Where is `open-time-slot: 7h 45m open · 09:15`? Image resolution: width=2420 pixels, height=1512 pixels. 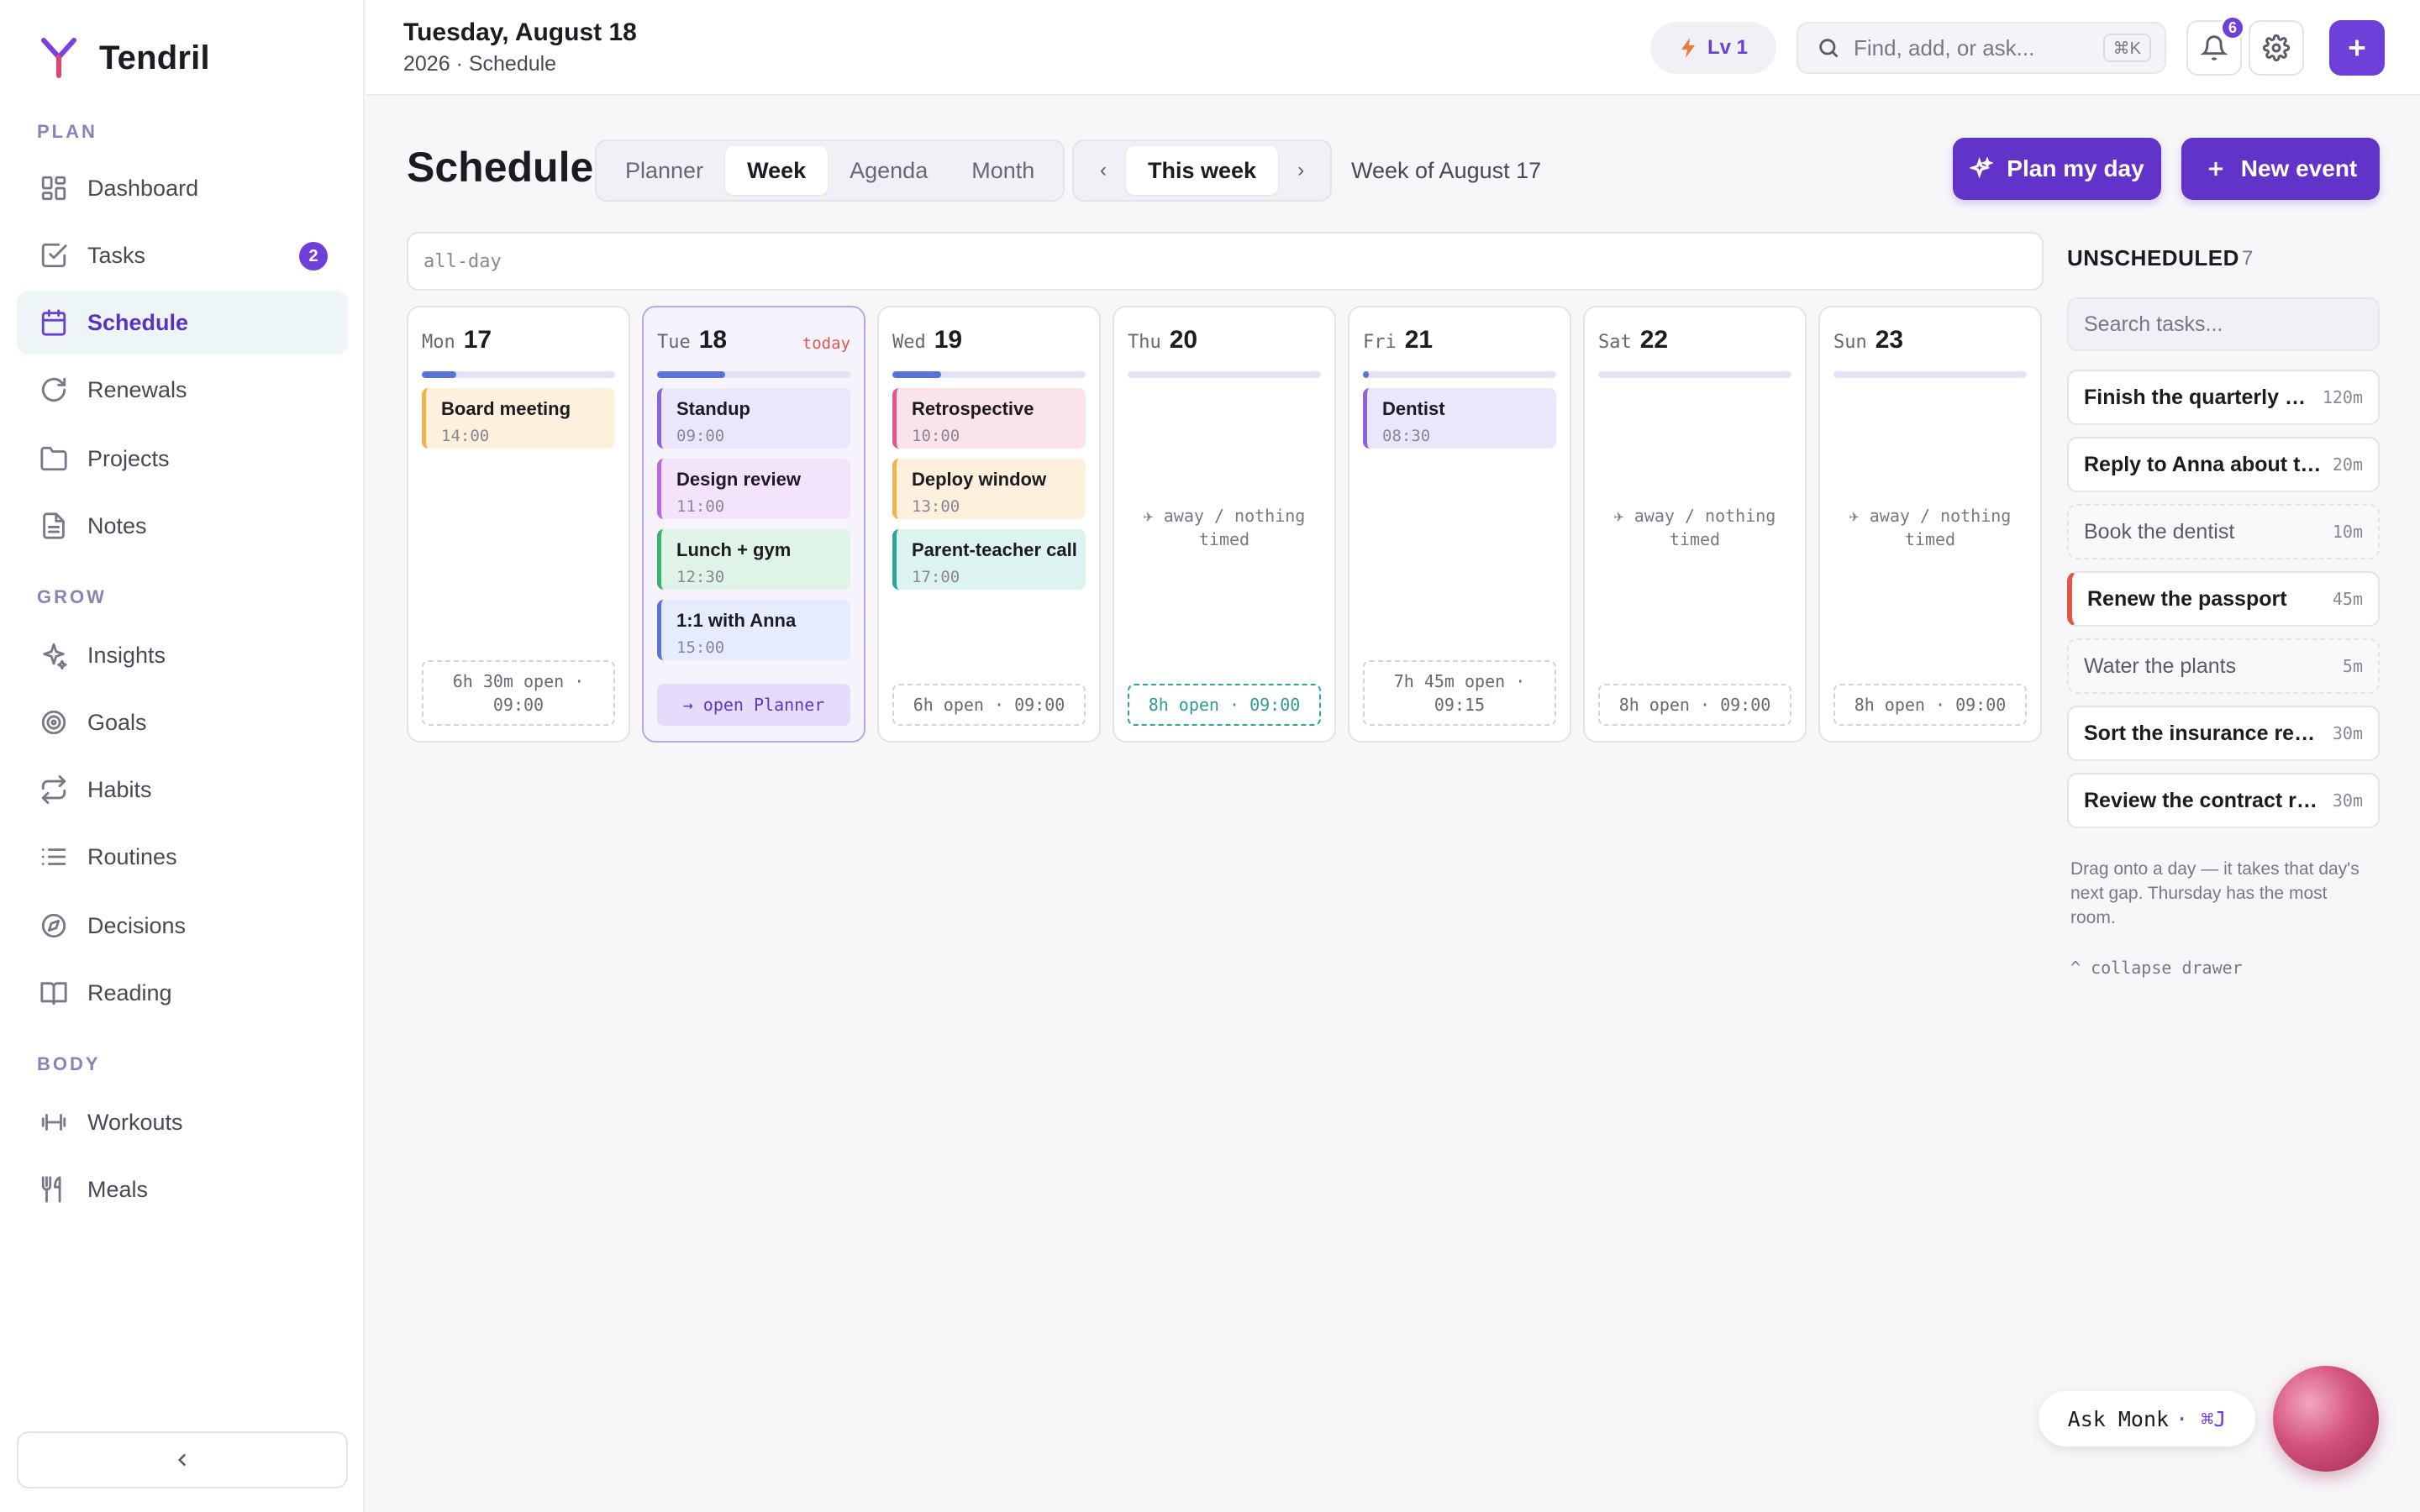
open-time-slot: 7h 45m open · 09:15 is located at coordinates (1459, 693).